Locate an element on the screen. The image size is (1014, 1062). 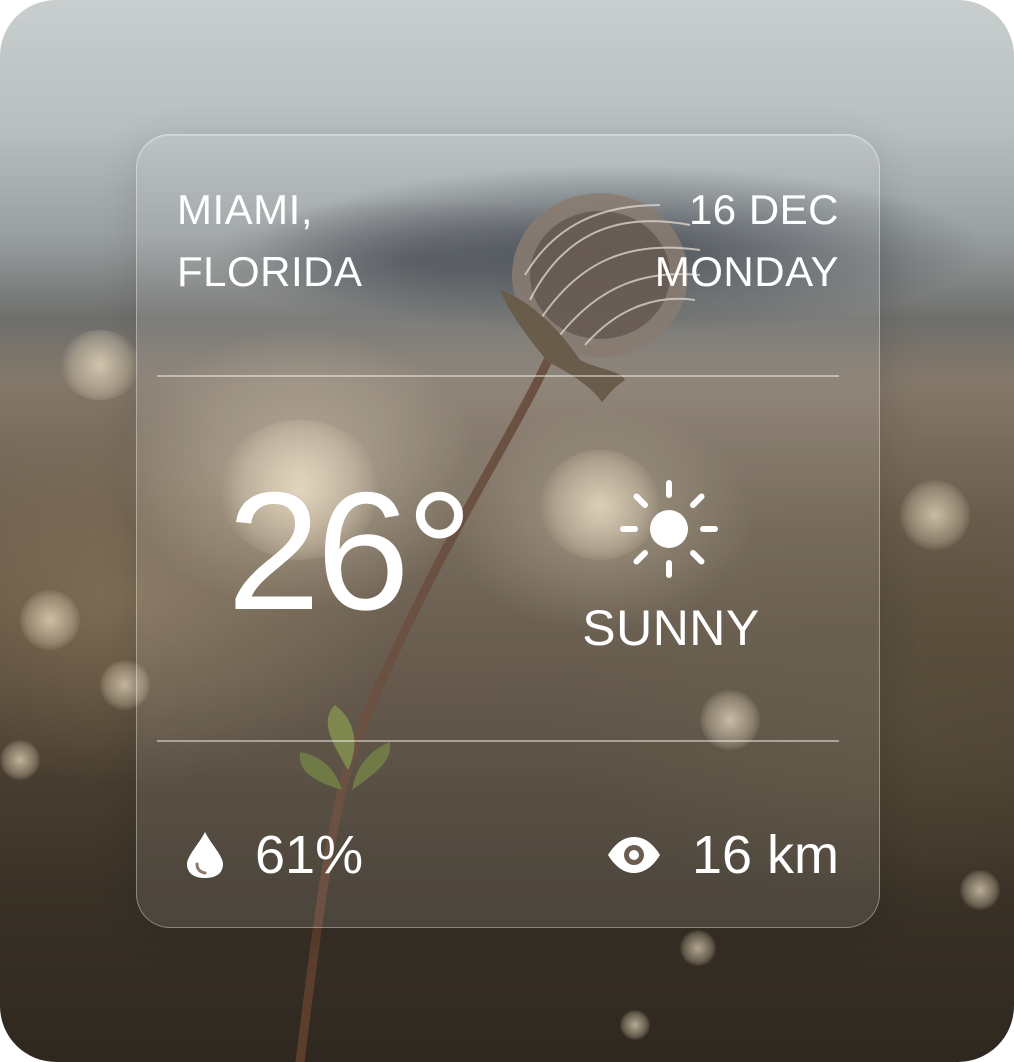
divider-bottom is located at coordinates (498, 741).